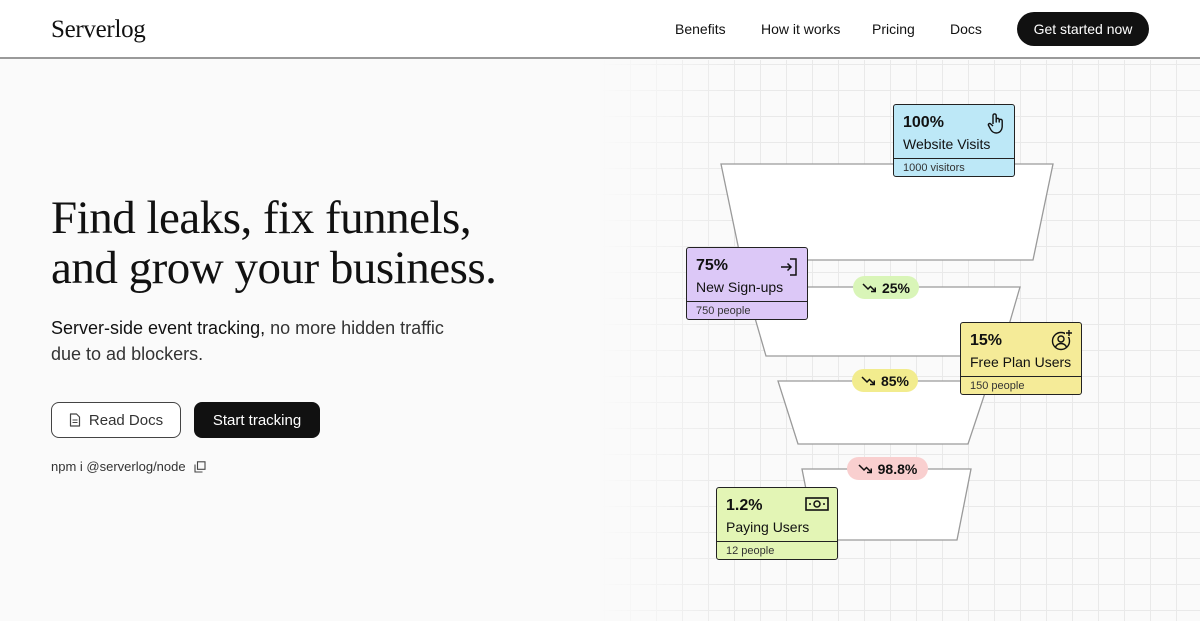 The height and width of the screenshot is (621, 1200). I want to click on card-count: 750 people, so click(723, 311).